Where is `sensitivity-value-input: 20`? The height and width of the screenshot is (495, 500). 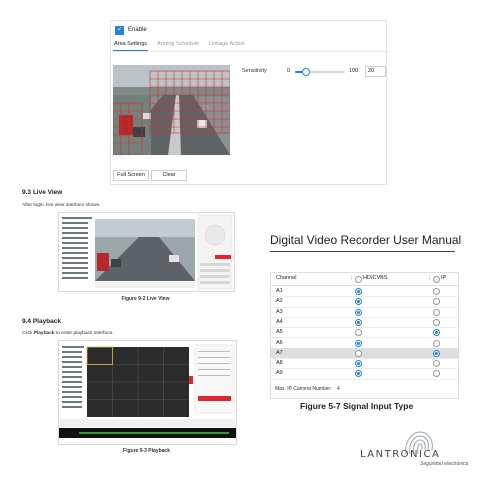 sensitivity-value-input: 20 is located at coordinates (375, 71).